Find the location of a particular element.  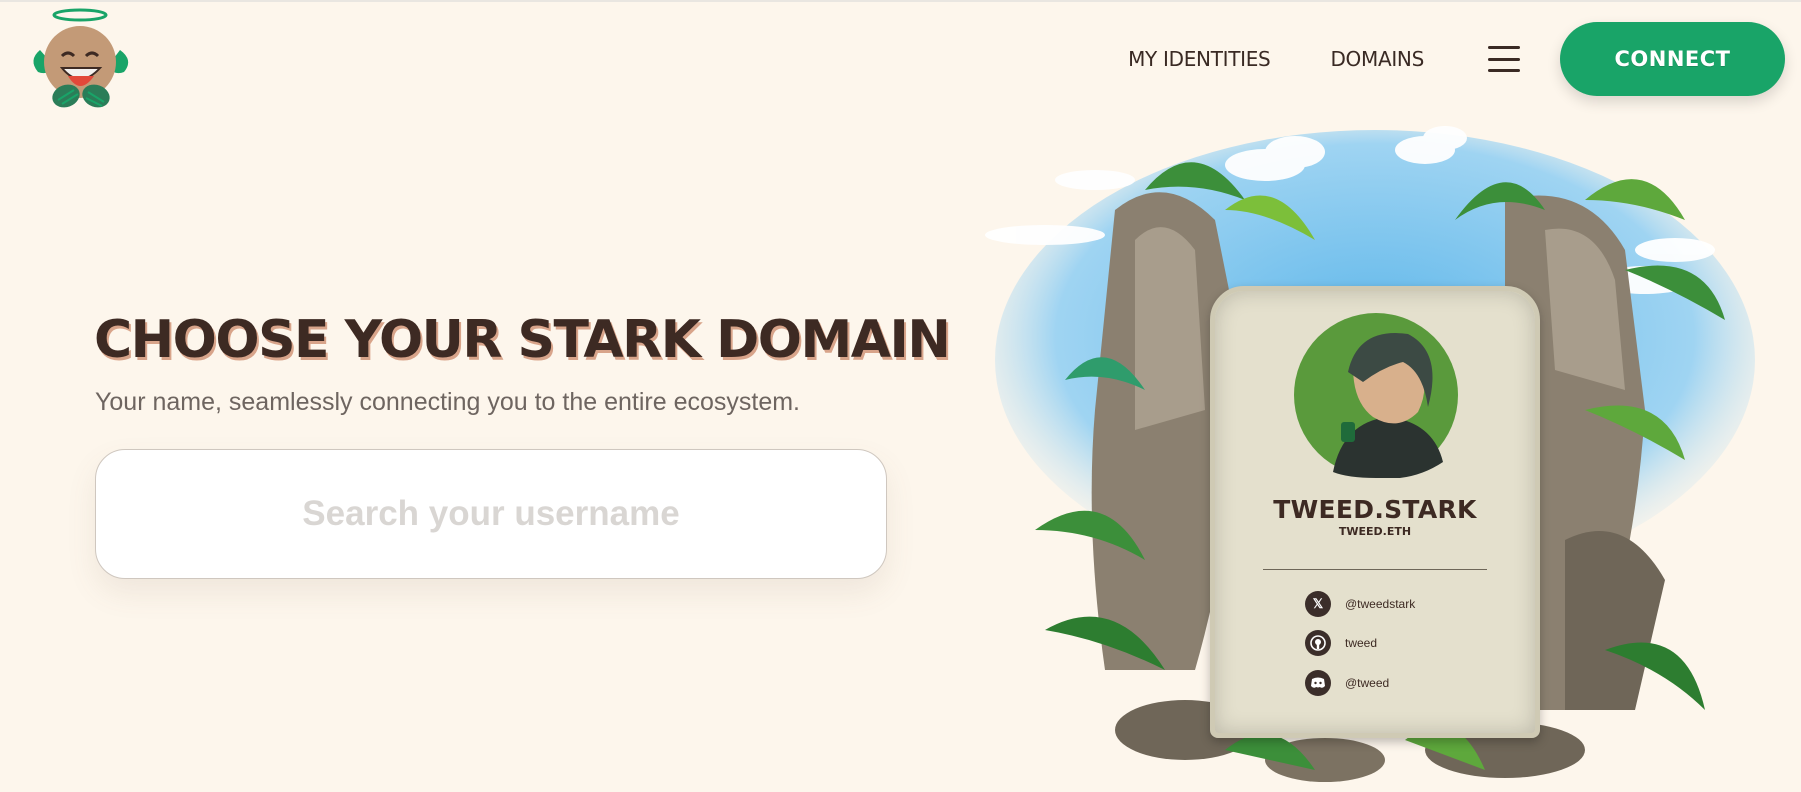

social-handle: @tweed is located at coordinates (1367, 683).